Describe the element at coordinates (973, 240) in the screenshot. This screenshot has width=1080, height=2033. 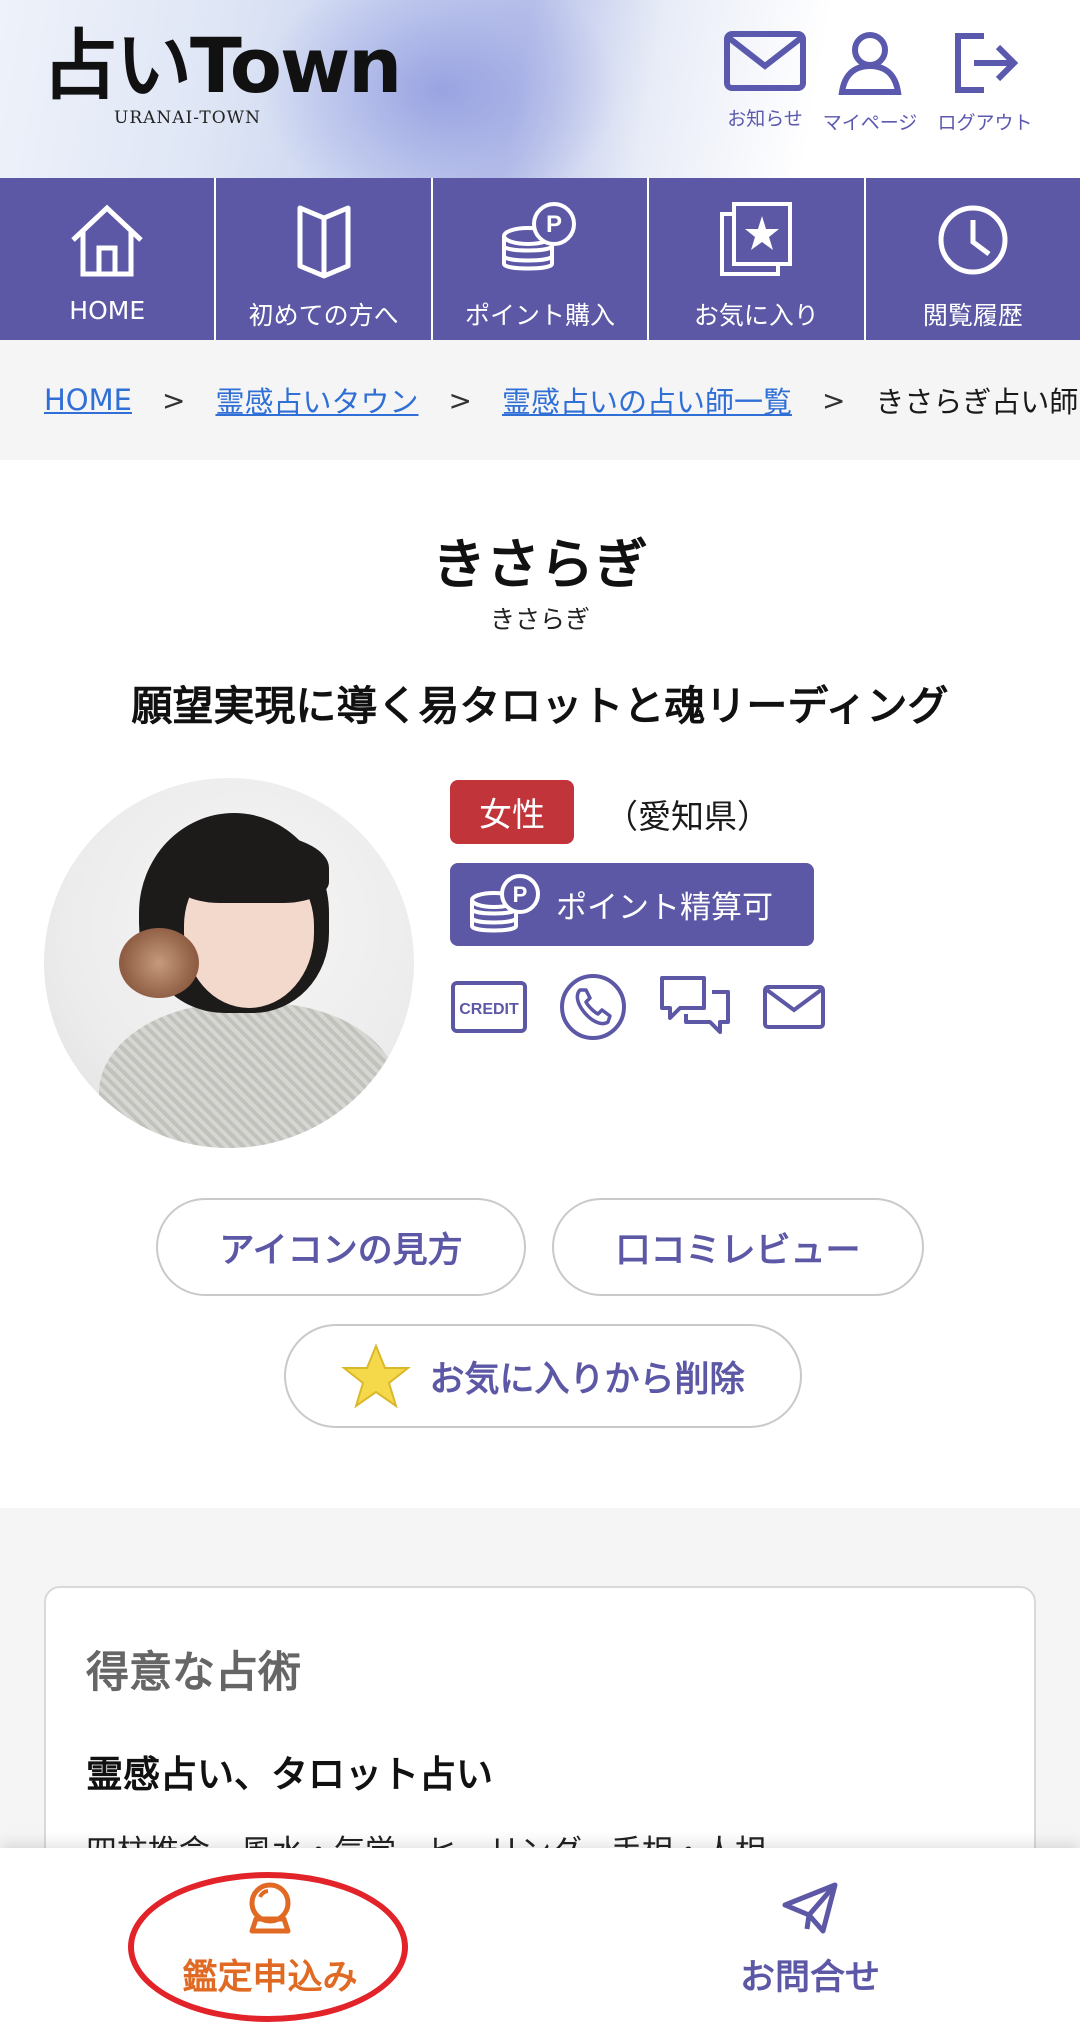
I see `clock-icon` at that location.